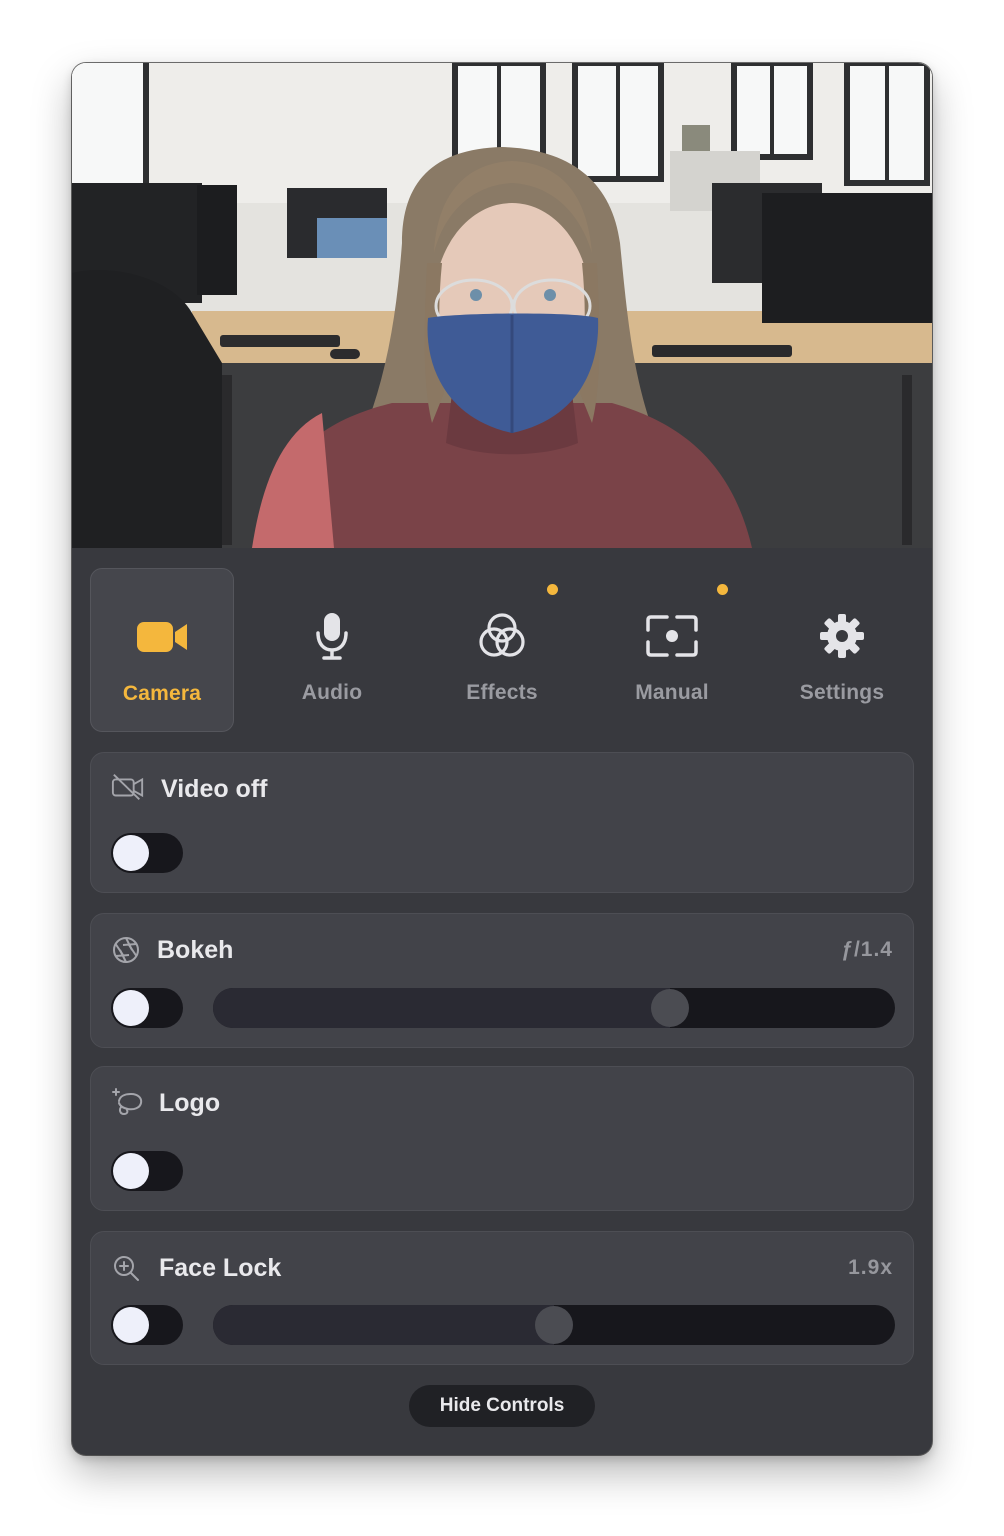 The height and width of the screenshot is (1536, 1004). What do you see at coordinates (867, 949) in the screenshot?
I see `bokeh-value: ƒ/1.4` at bounding box center [867, 949].